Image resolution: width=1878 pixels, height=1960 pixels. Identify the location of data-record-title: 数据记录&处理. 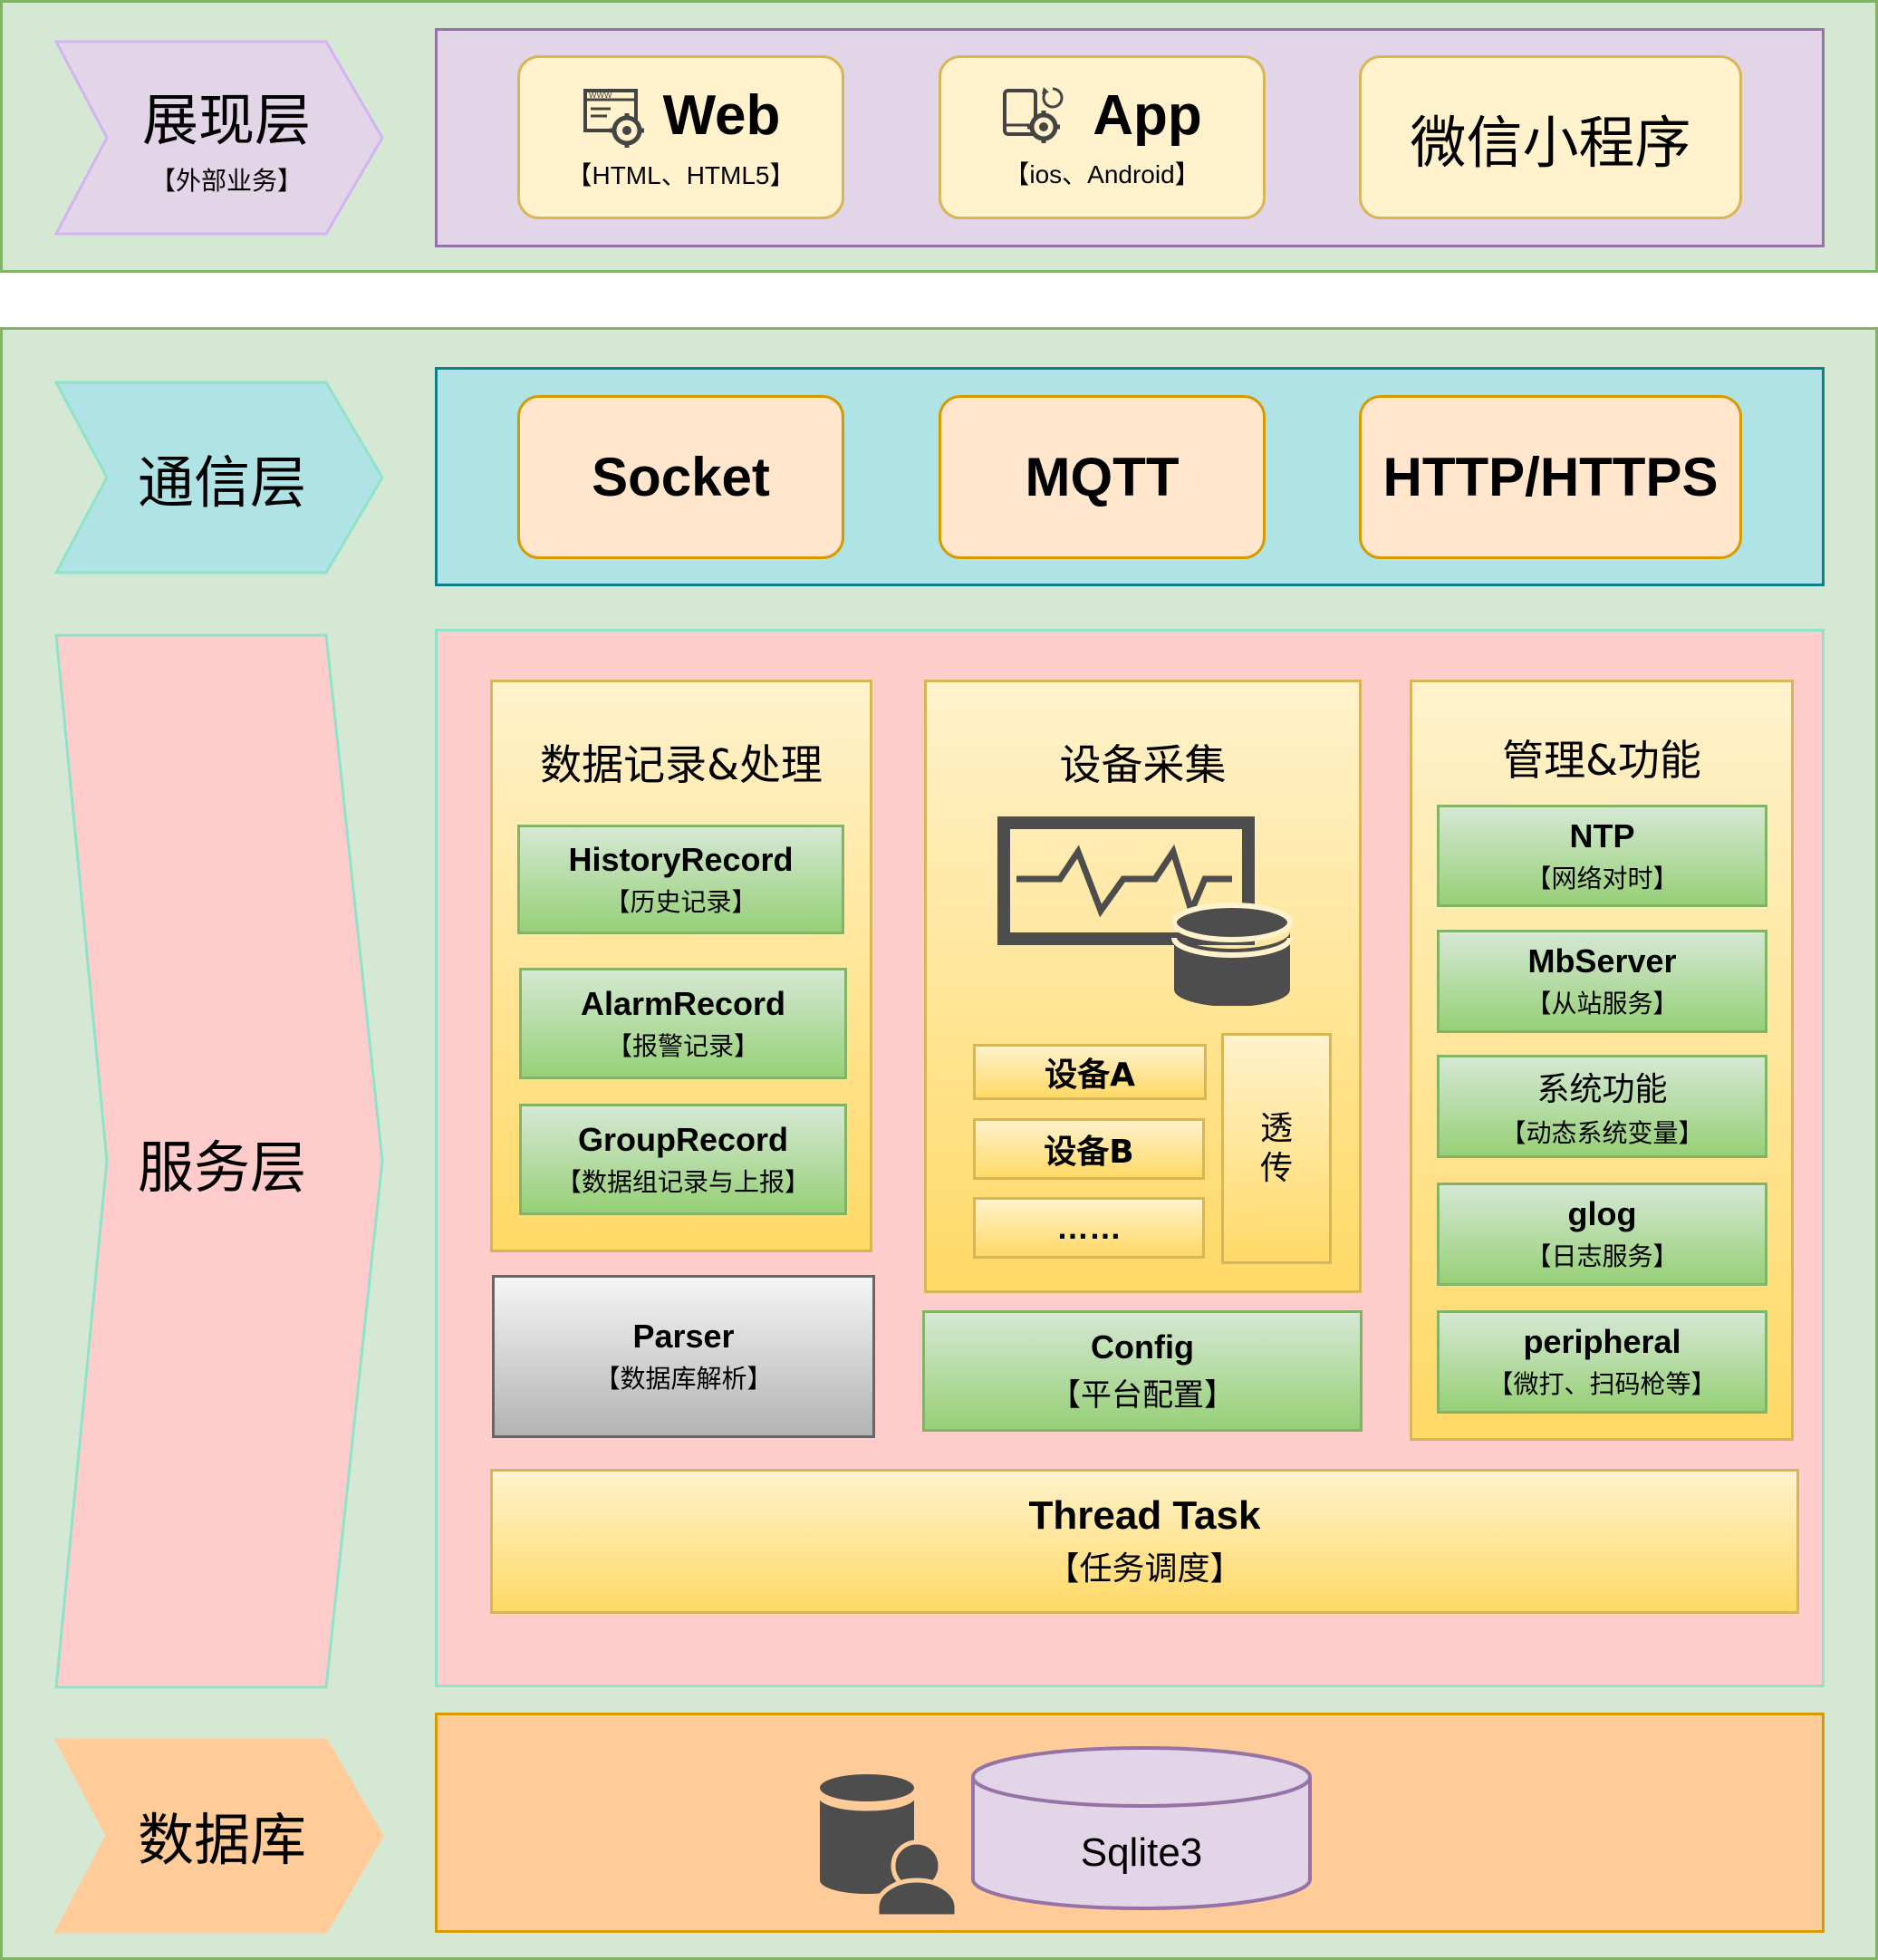
(681, 765).